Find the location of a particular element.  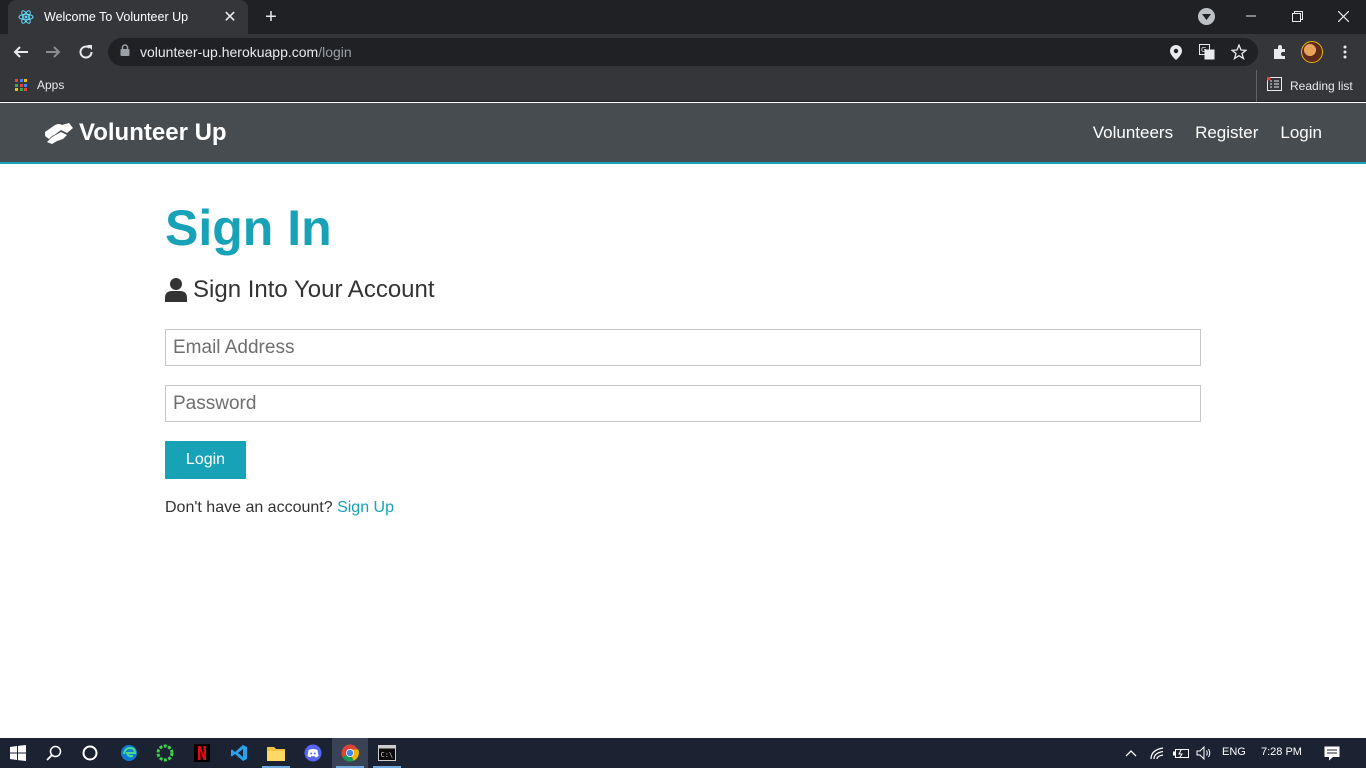

nav-links: Volunteers Register Login is located at coordinates (1196, 133).